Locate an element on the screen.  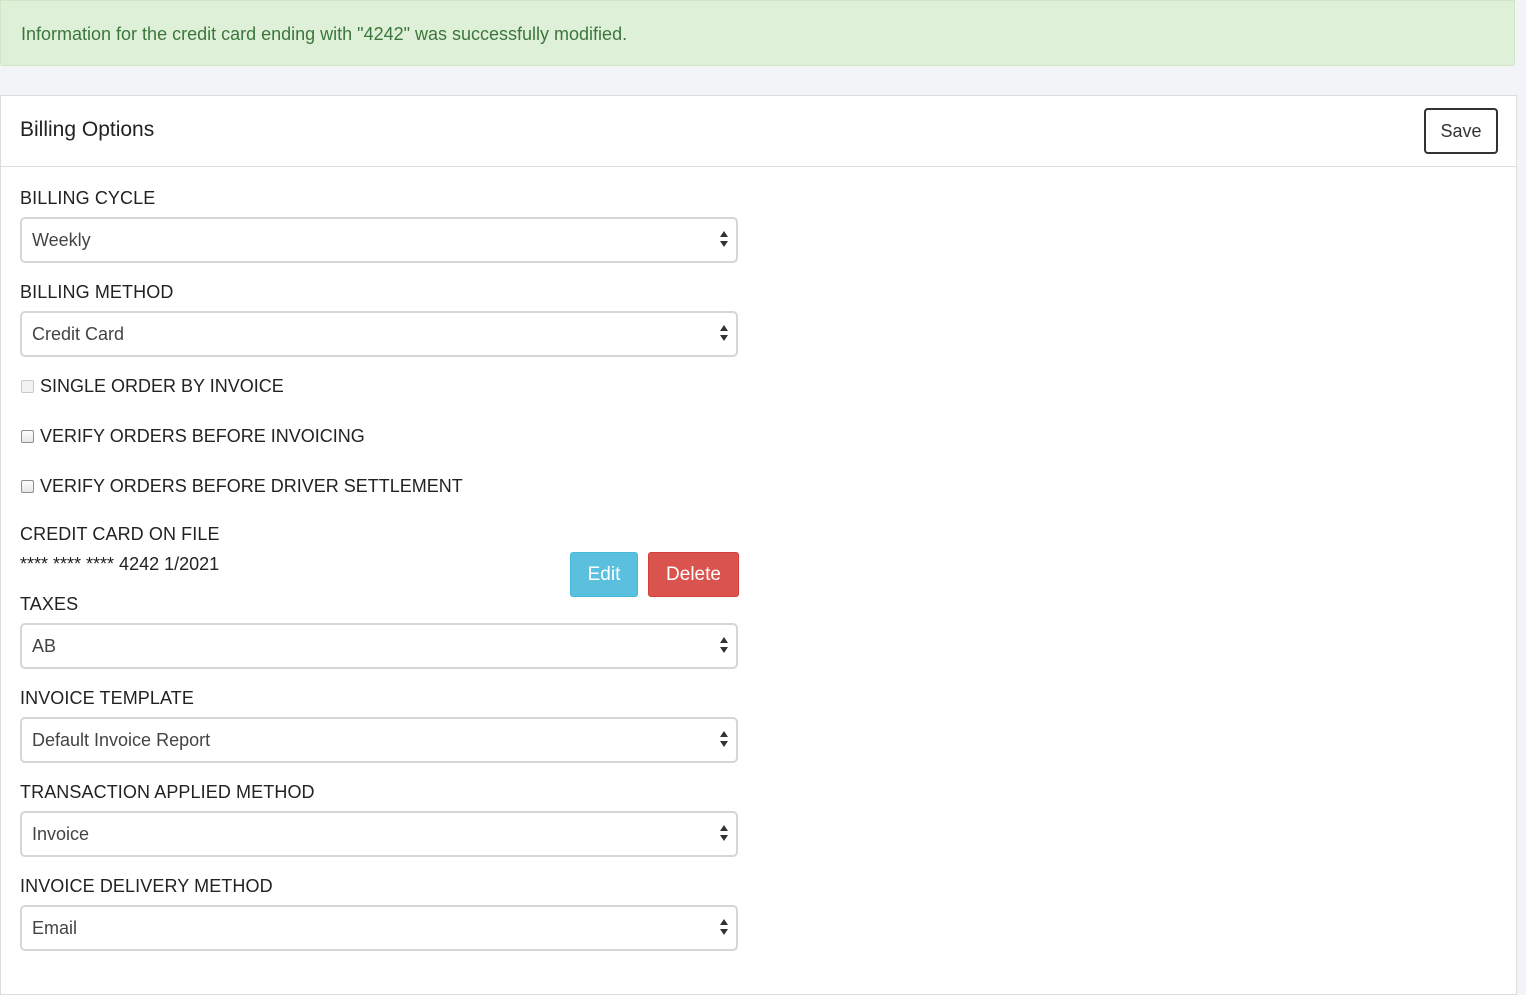
transaction-applied-method-value: Invoice is located at coordinates (61, 834).